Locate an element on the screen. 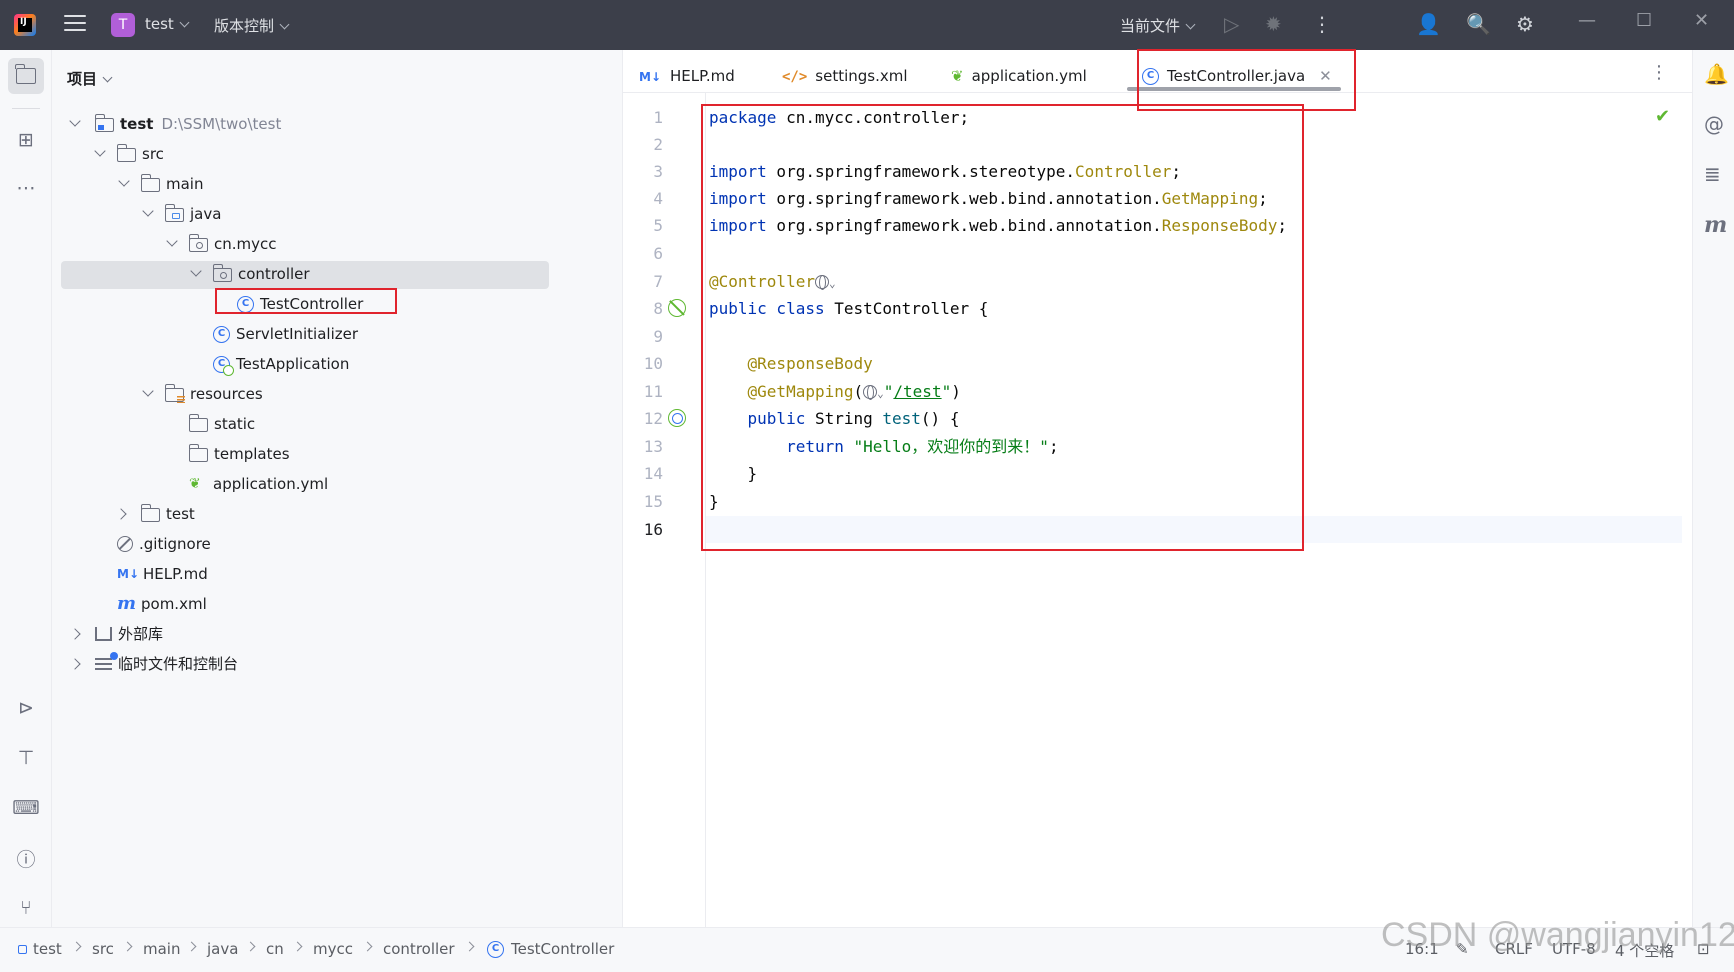 This screenshot has height=972, width=1734. tree-item-scratches: 临时文件和控制台 is located at coordinates (154, 664).